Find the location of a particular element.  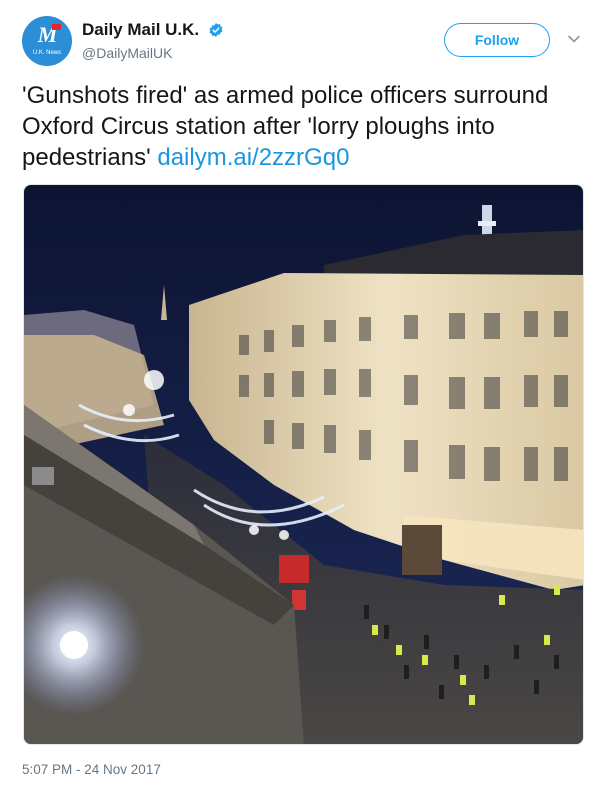

avatar: M U.K. News is located at coordinates (47, 41).